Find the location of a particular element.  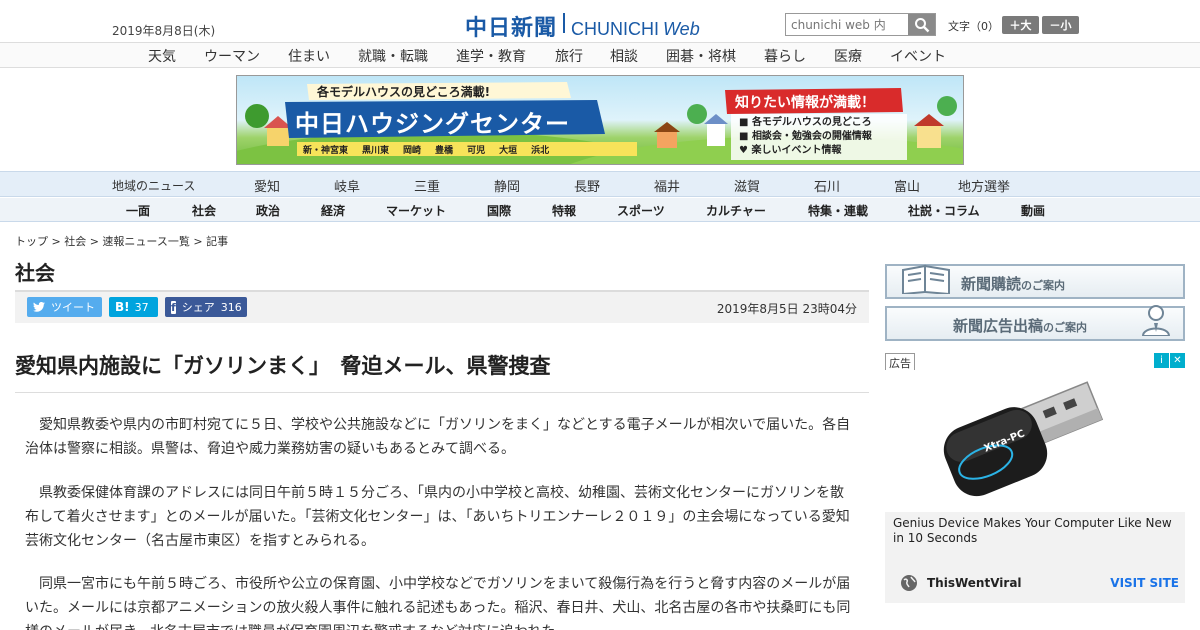

region-nav-item: 静岡 is located at coordinates (507, 185).